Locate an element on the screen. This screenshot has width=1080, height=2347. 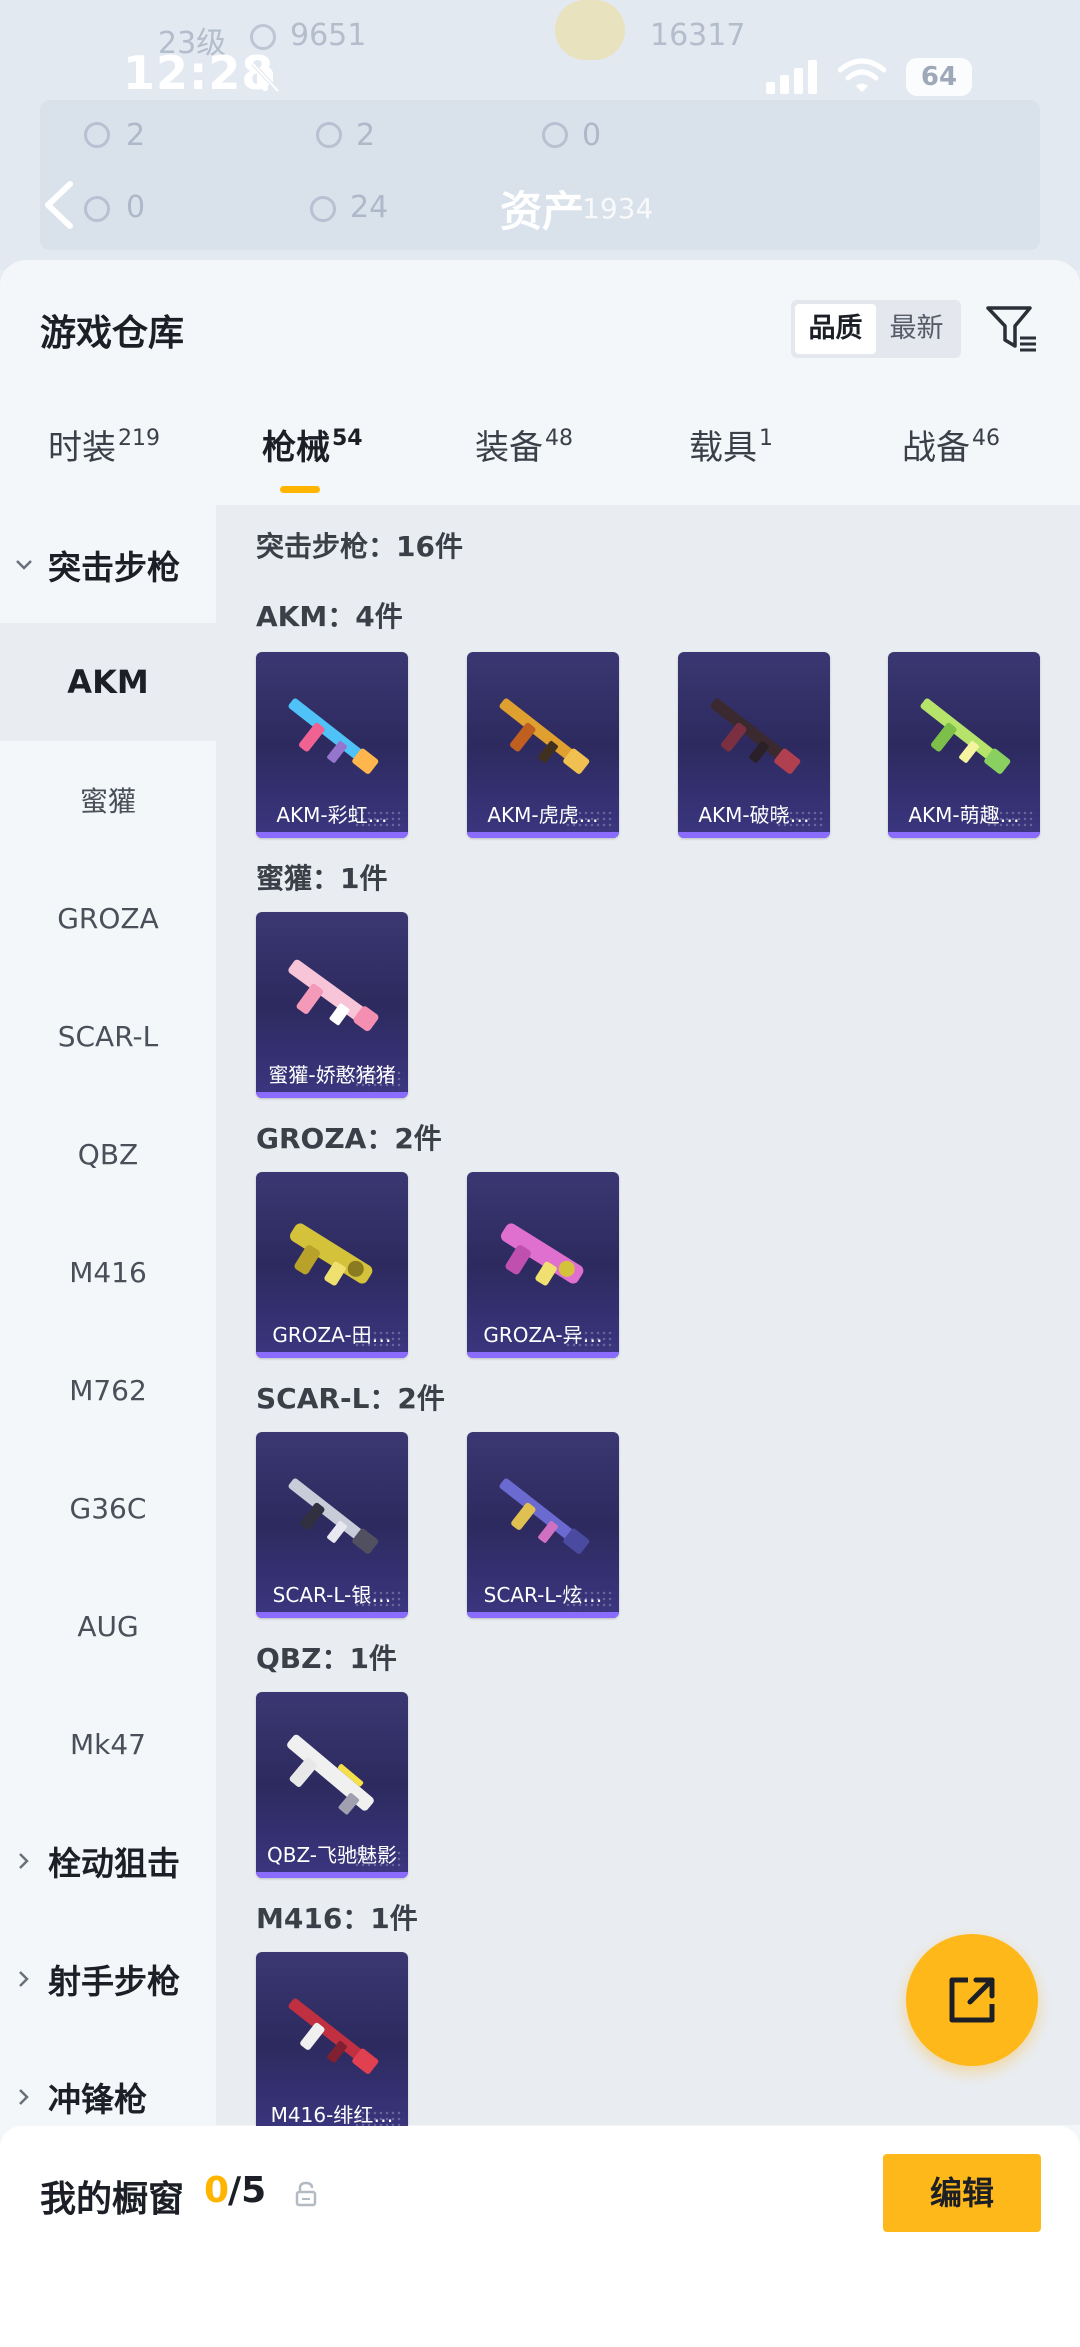
section-label-m416: M416：1件 is located at coordinates (337, 1918).